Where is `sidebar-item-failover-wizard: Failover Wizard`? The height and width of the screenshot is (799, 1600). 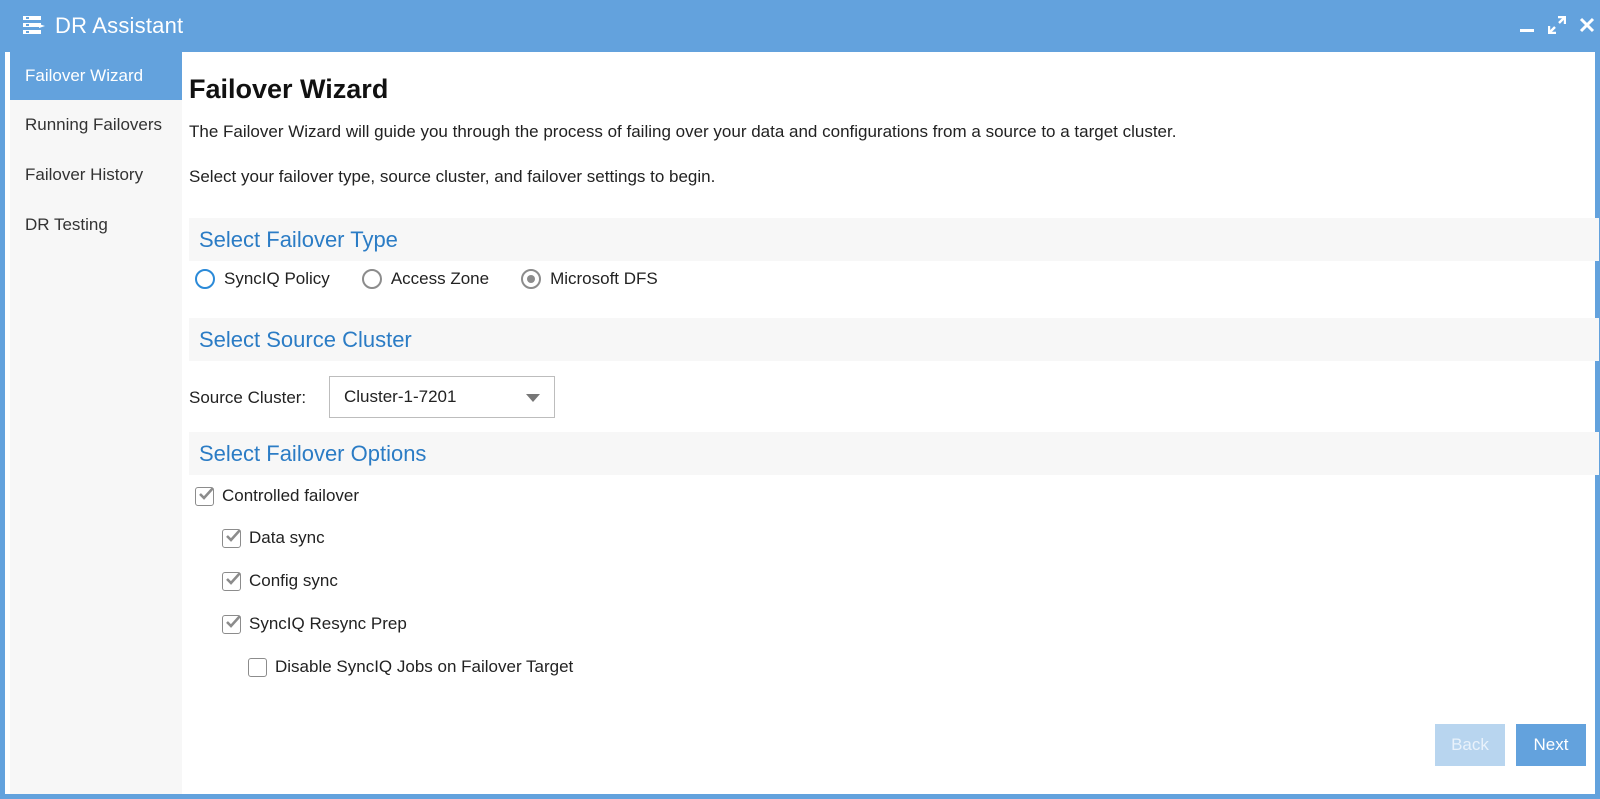 sidebar-item-failover-wizard: Failover Wizard is located at coordinates (96, 76).